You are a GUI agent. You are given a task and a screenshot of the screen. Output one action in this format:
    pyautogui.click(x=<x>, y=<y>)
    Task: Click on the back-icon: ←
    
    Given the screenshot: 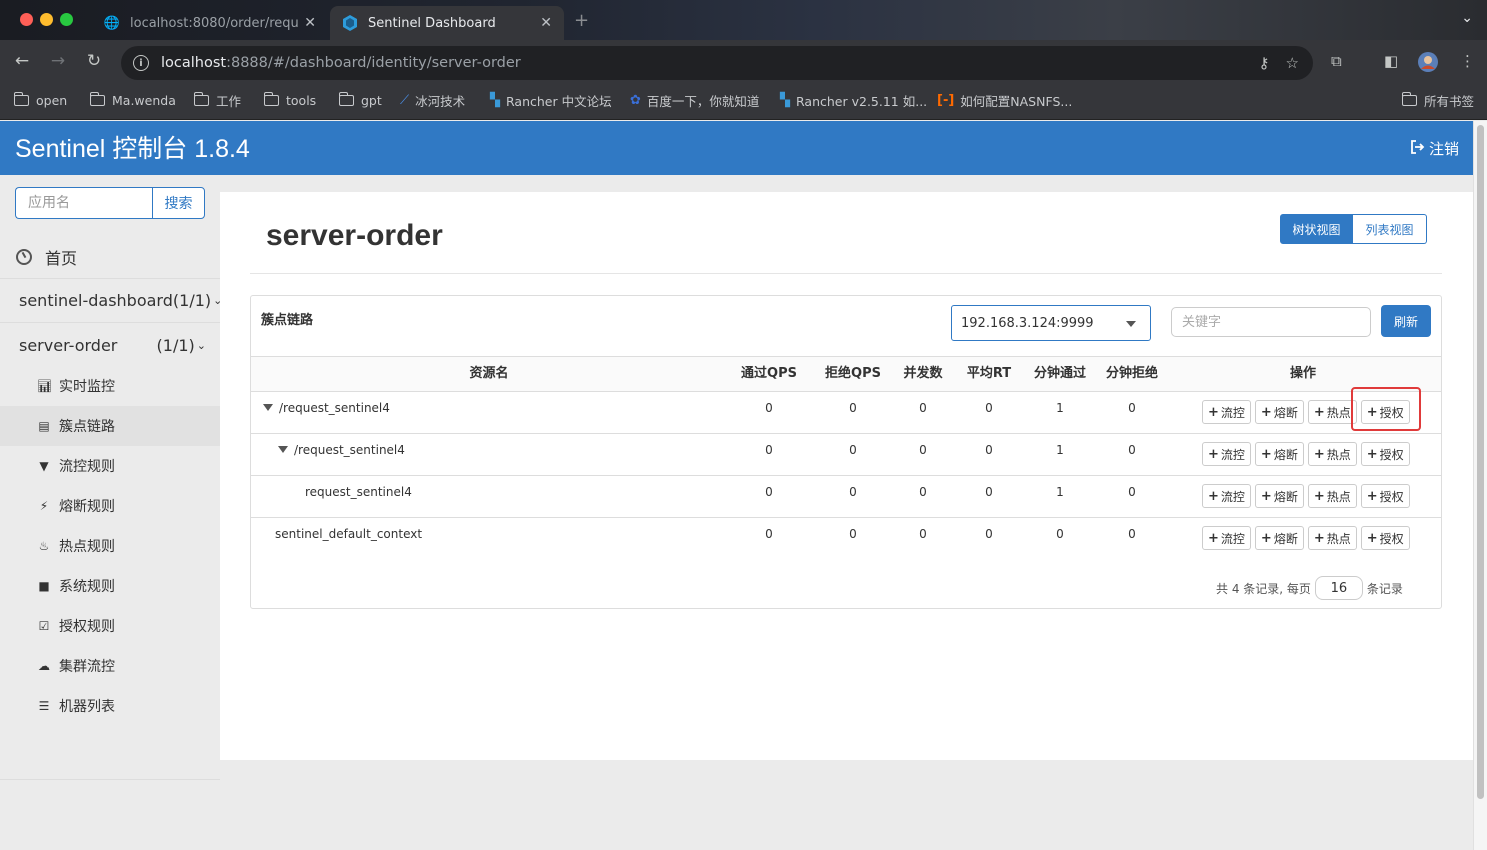 What is the action you would take?
    pyautogui.click(x=22, y=61)
    